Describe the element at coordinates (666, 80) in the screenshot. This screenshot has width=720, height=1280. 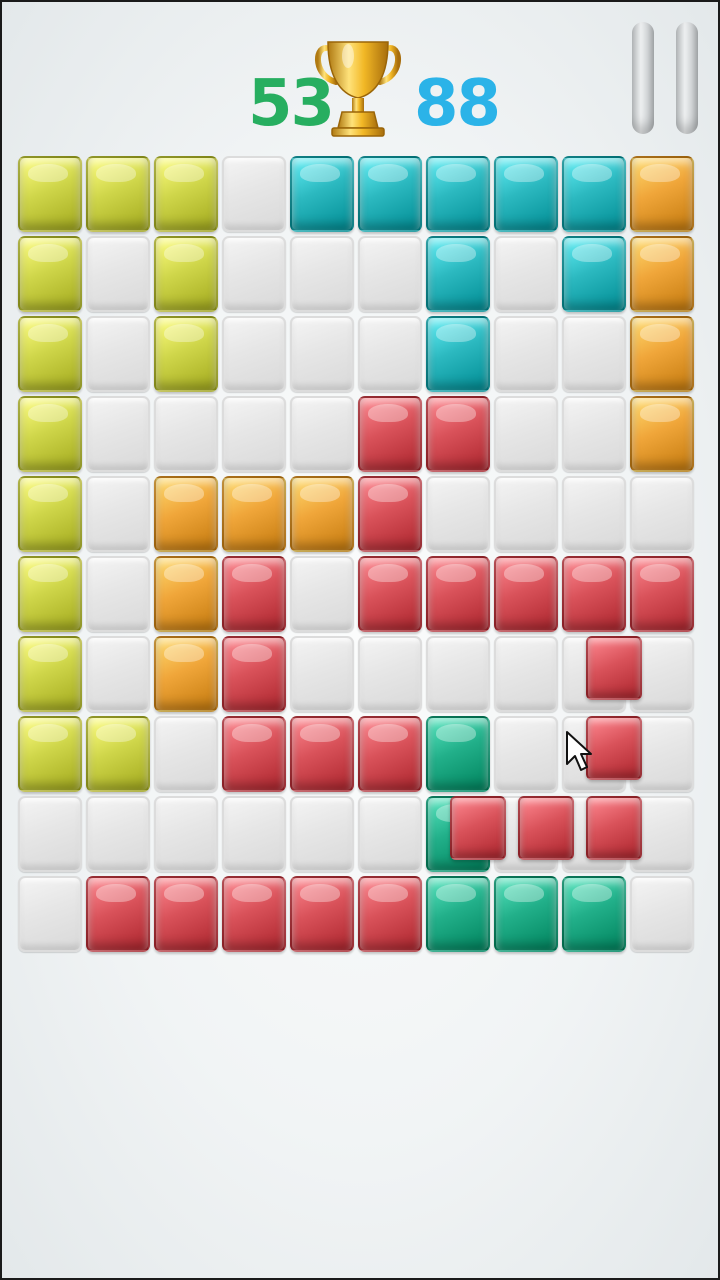
I see `pause-button` at that location.